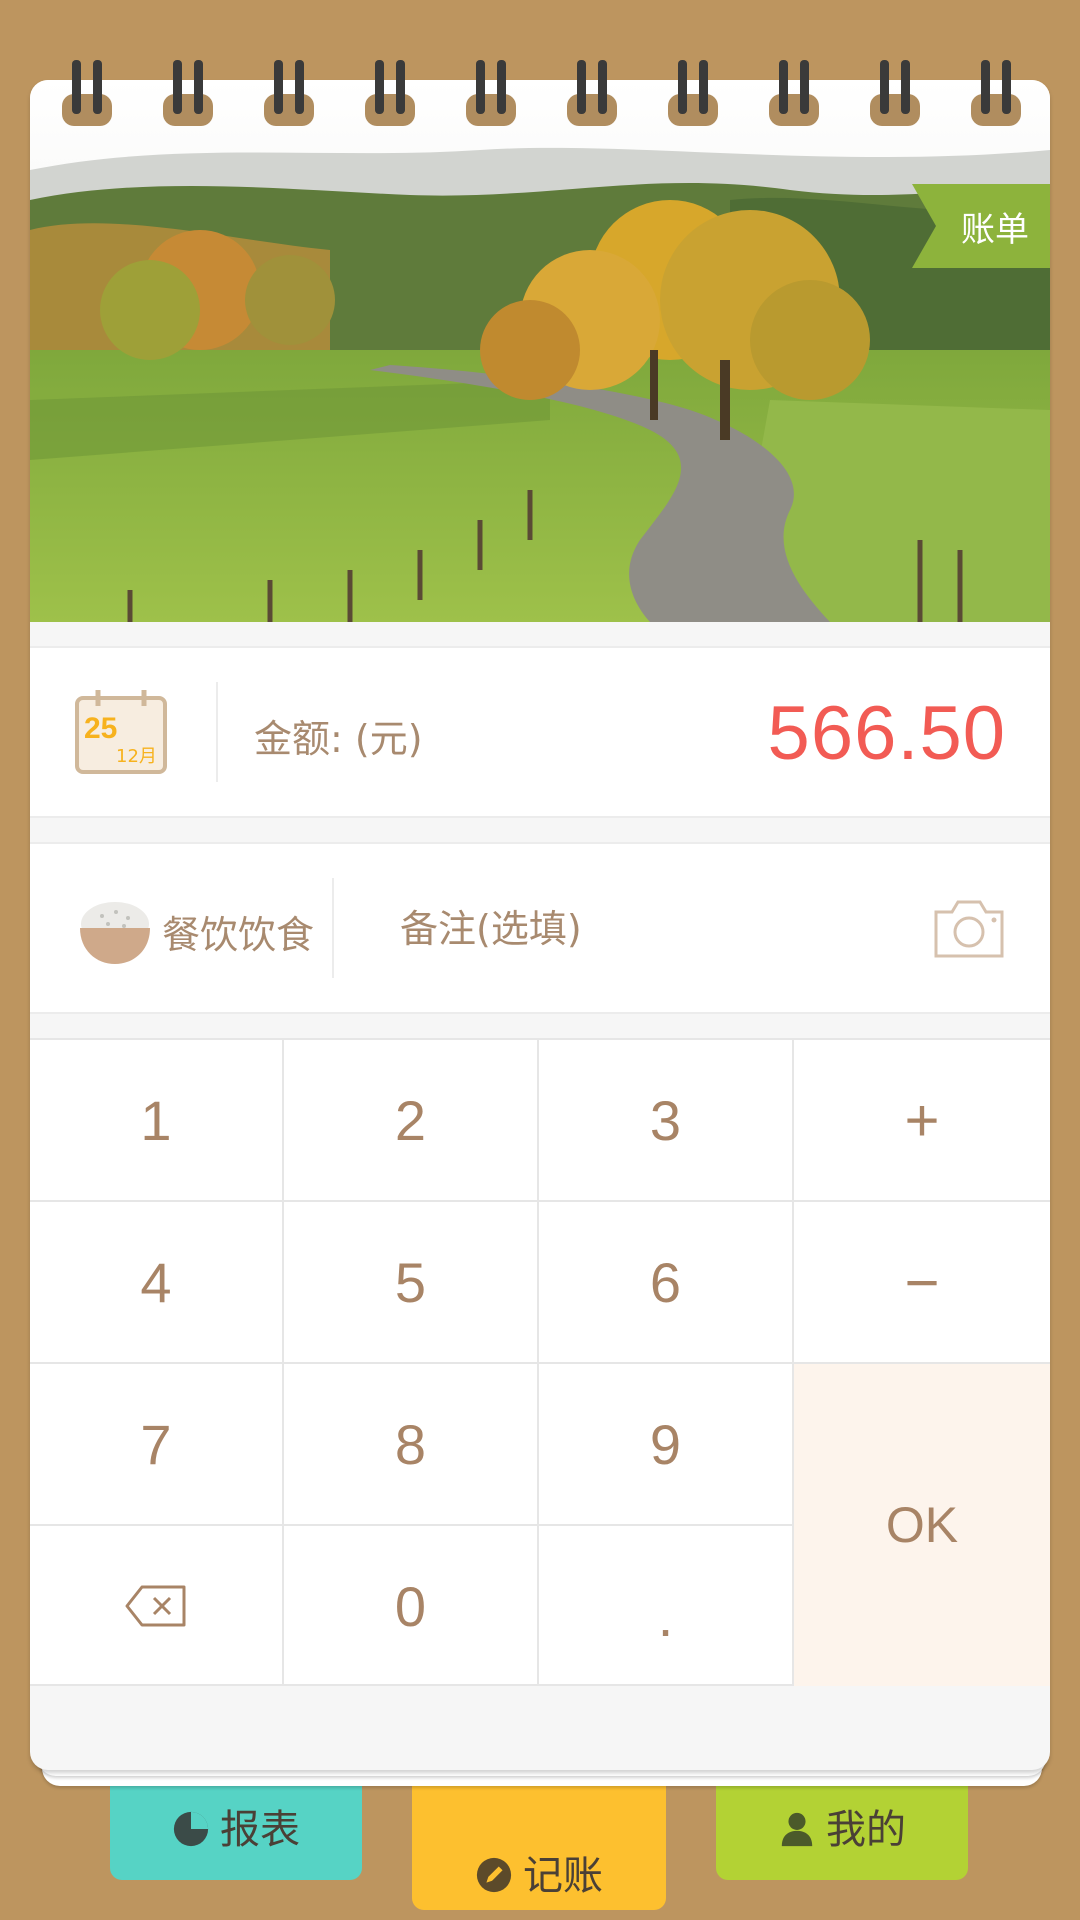 The image size is (1080, 1920). What do you see at coordinates (411, 1283) in the screenshot?
I see `key-5: 5` at bounding box center [411, 1283].